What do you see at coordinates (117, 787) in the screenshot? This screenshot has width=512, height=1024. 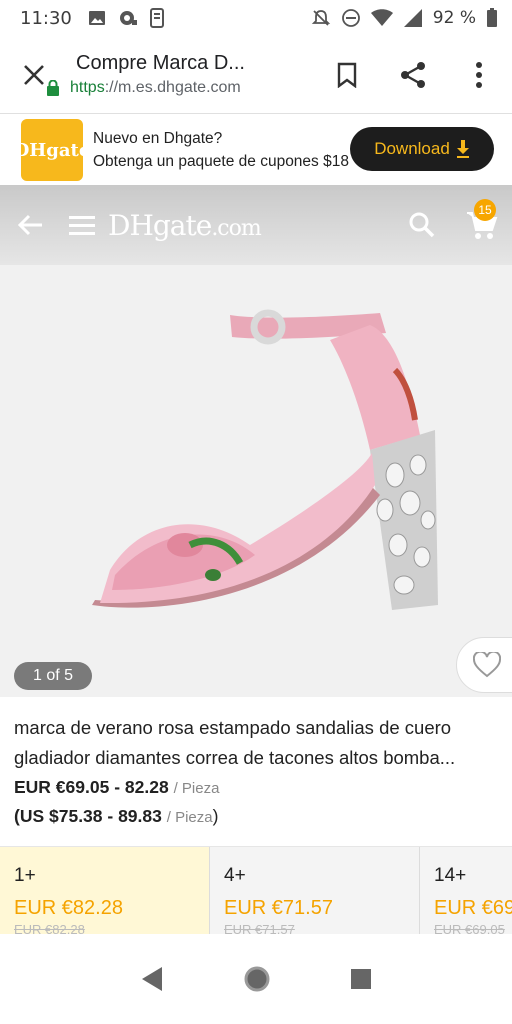 I see `price-eur: EUR €69.05 - 82.28 / Pieza` at bounding box center [117, 787].